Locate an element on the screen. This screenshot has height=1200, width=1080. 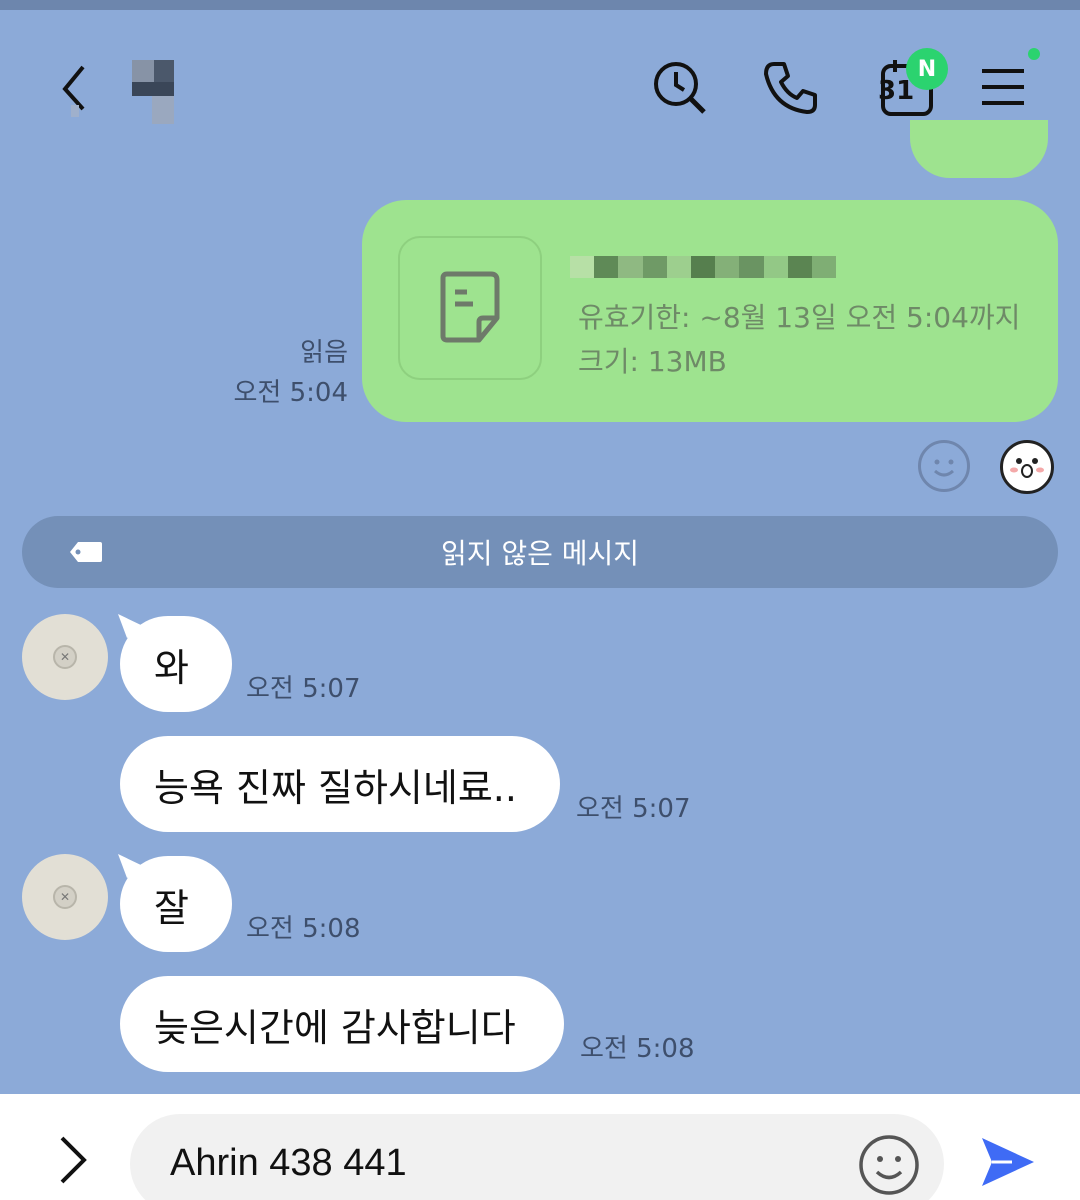
file-expiry: 유효기한: ~8월 13일 오전 5:04까지 is located at coordinates (799, 317).